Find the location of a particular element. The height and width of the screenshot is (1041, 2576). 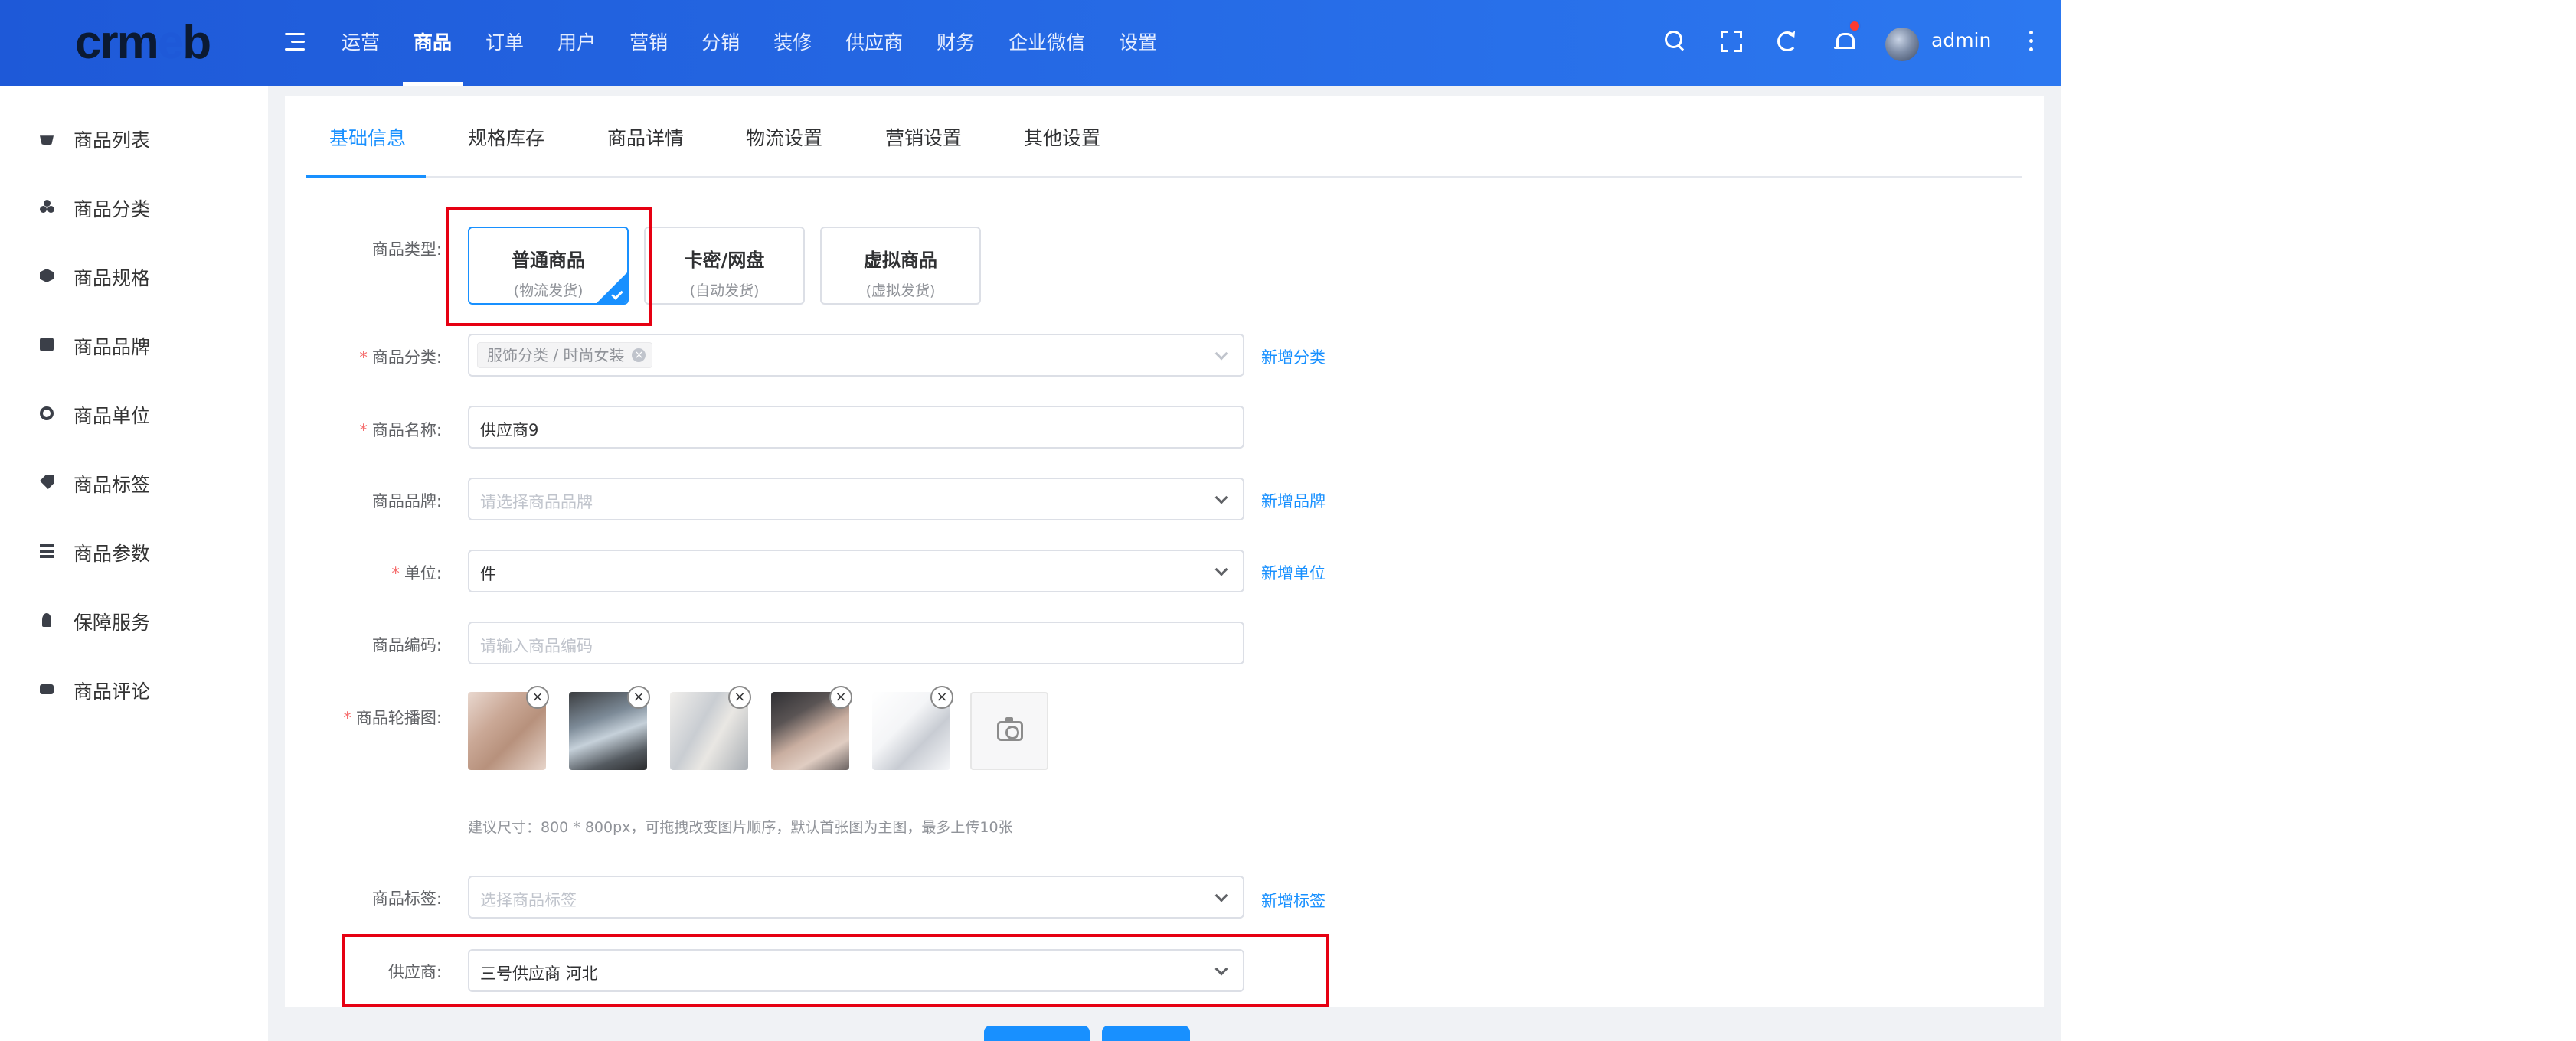

type-label: 商品类型: is located at coordinates (406, 249).